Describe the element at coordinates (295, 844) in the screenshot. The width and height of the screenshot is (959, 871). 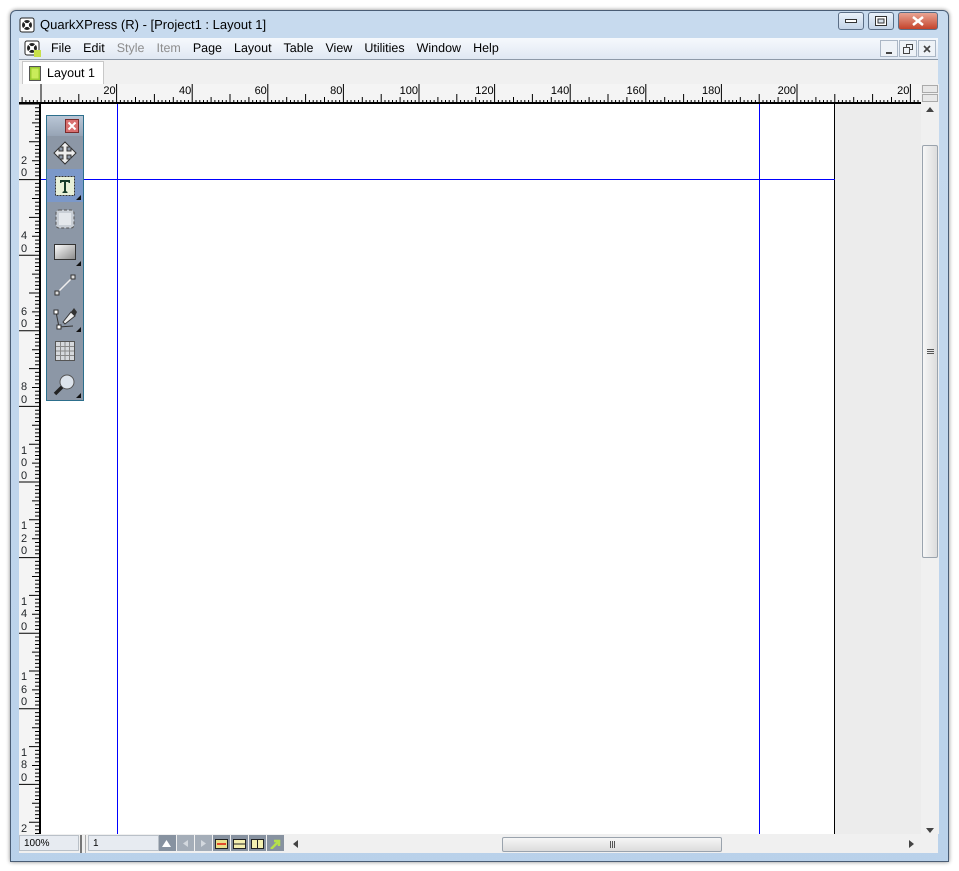
I see `scroll-left-arrow-icon` at that location.